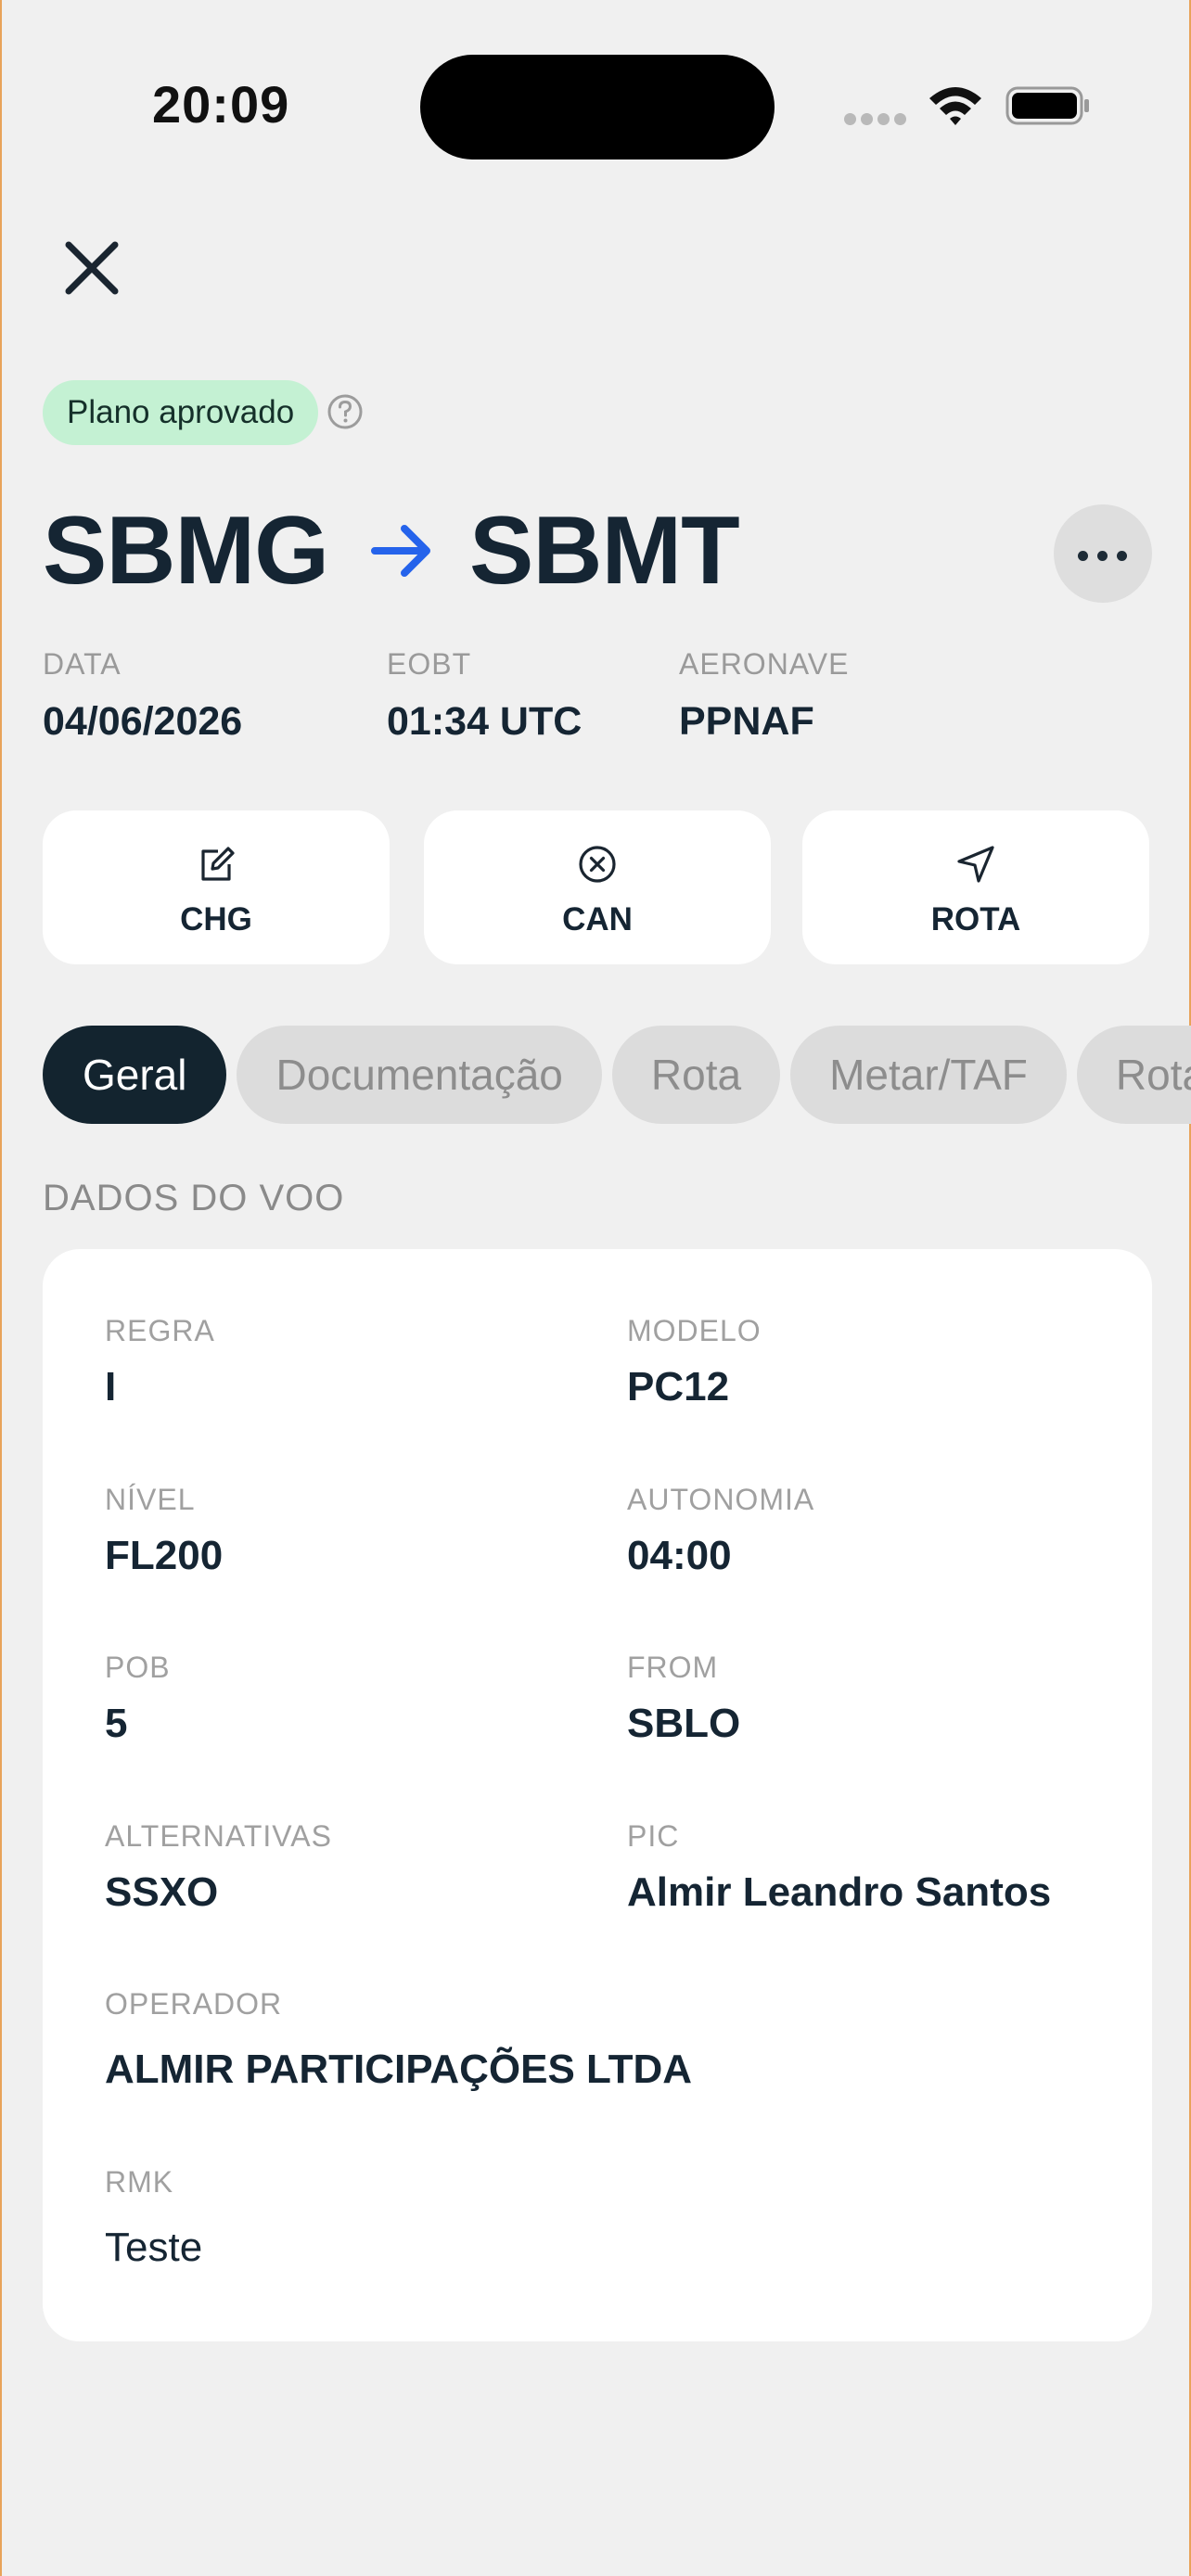 Image resolution: width=1191 pixels, height=2576 pixels. What do you see at coordinates (429, 664) in the screenshot?
I see `eobt-label: EOBT` at bounding box center [429, 664].